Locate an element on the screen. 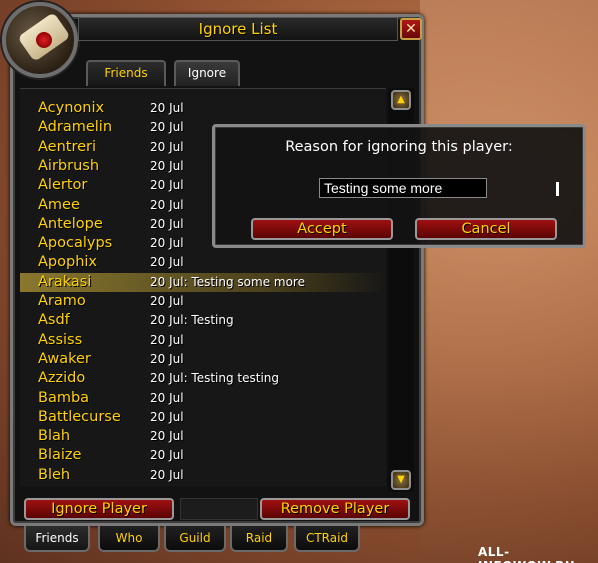 Image resolution: width=598 pixels, height=563 pixels. bottom-tab-ctraid: CTRaid is located at coordinates (327, 539).